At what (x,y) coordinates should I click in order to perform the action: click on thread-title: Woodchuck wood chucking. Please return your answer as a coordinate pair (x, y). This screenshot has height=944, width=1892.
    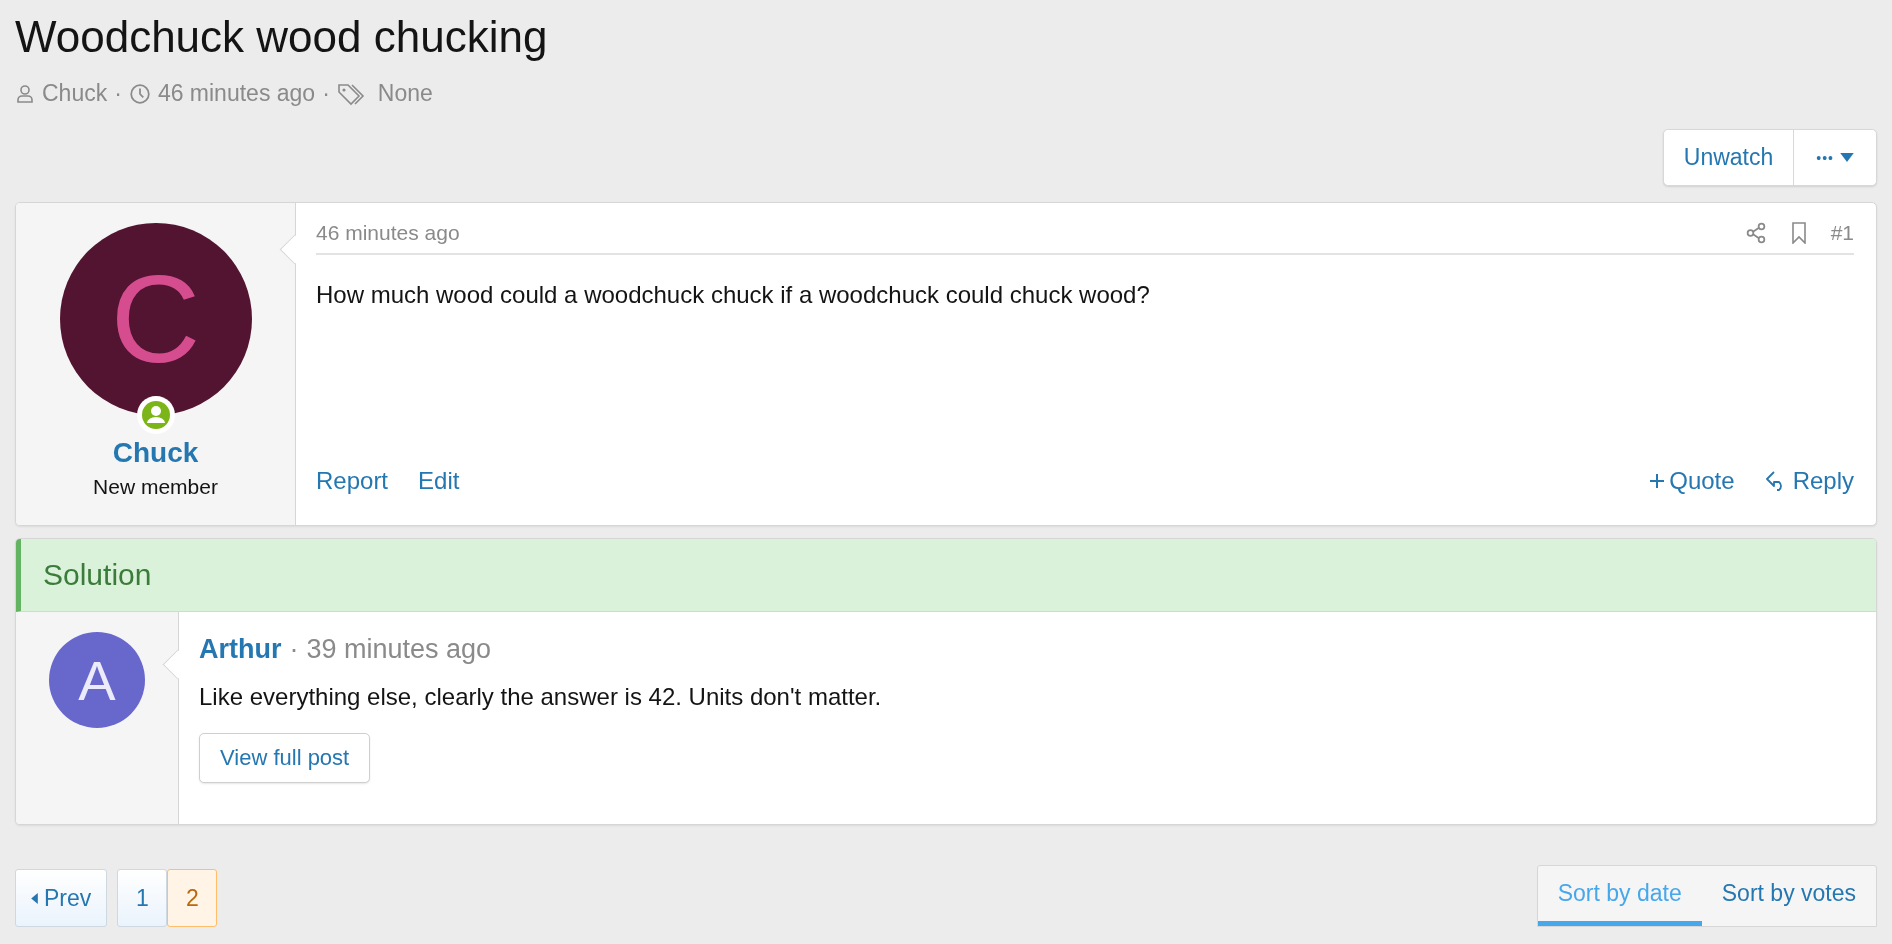
    Looking at the image, I should click on (282, 37).